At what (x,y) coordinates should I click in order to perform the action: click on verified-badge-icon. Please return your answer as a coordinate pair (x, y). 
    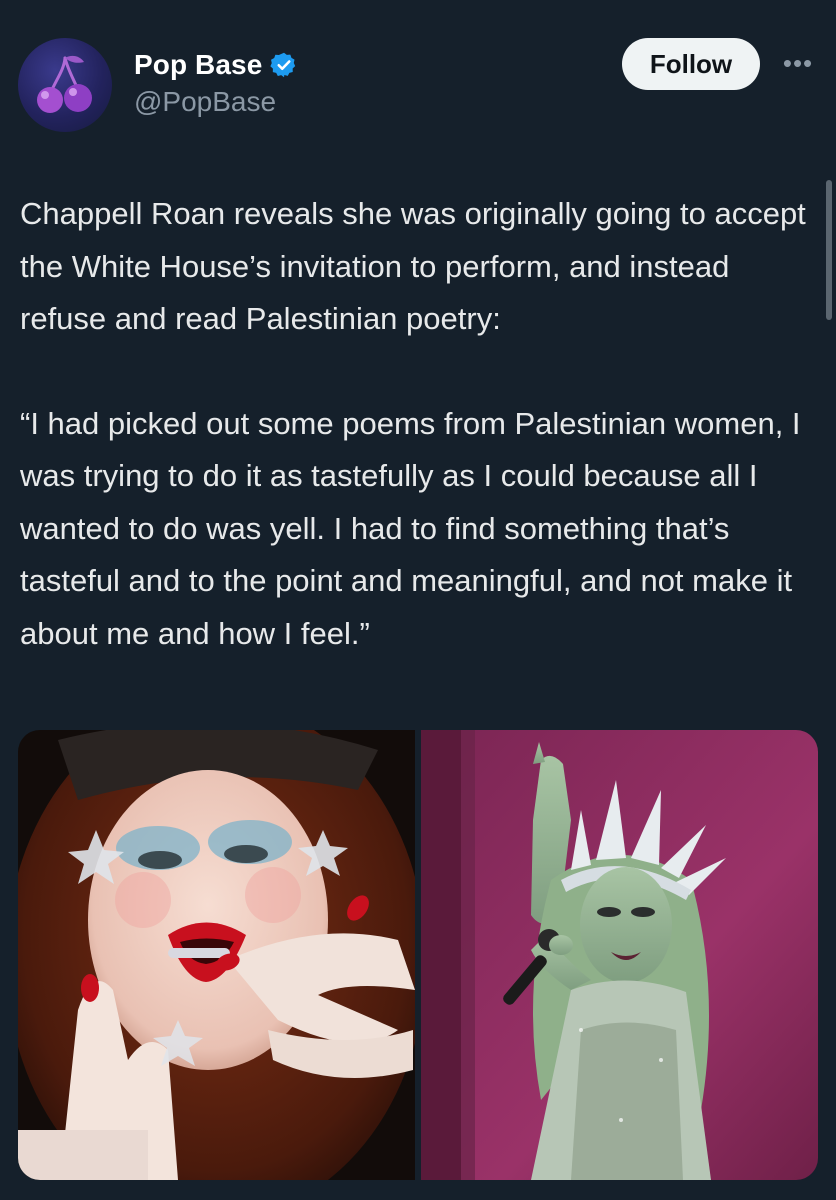
    Looking at the image, I should click on (284, 65).